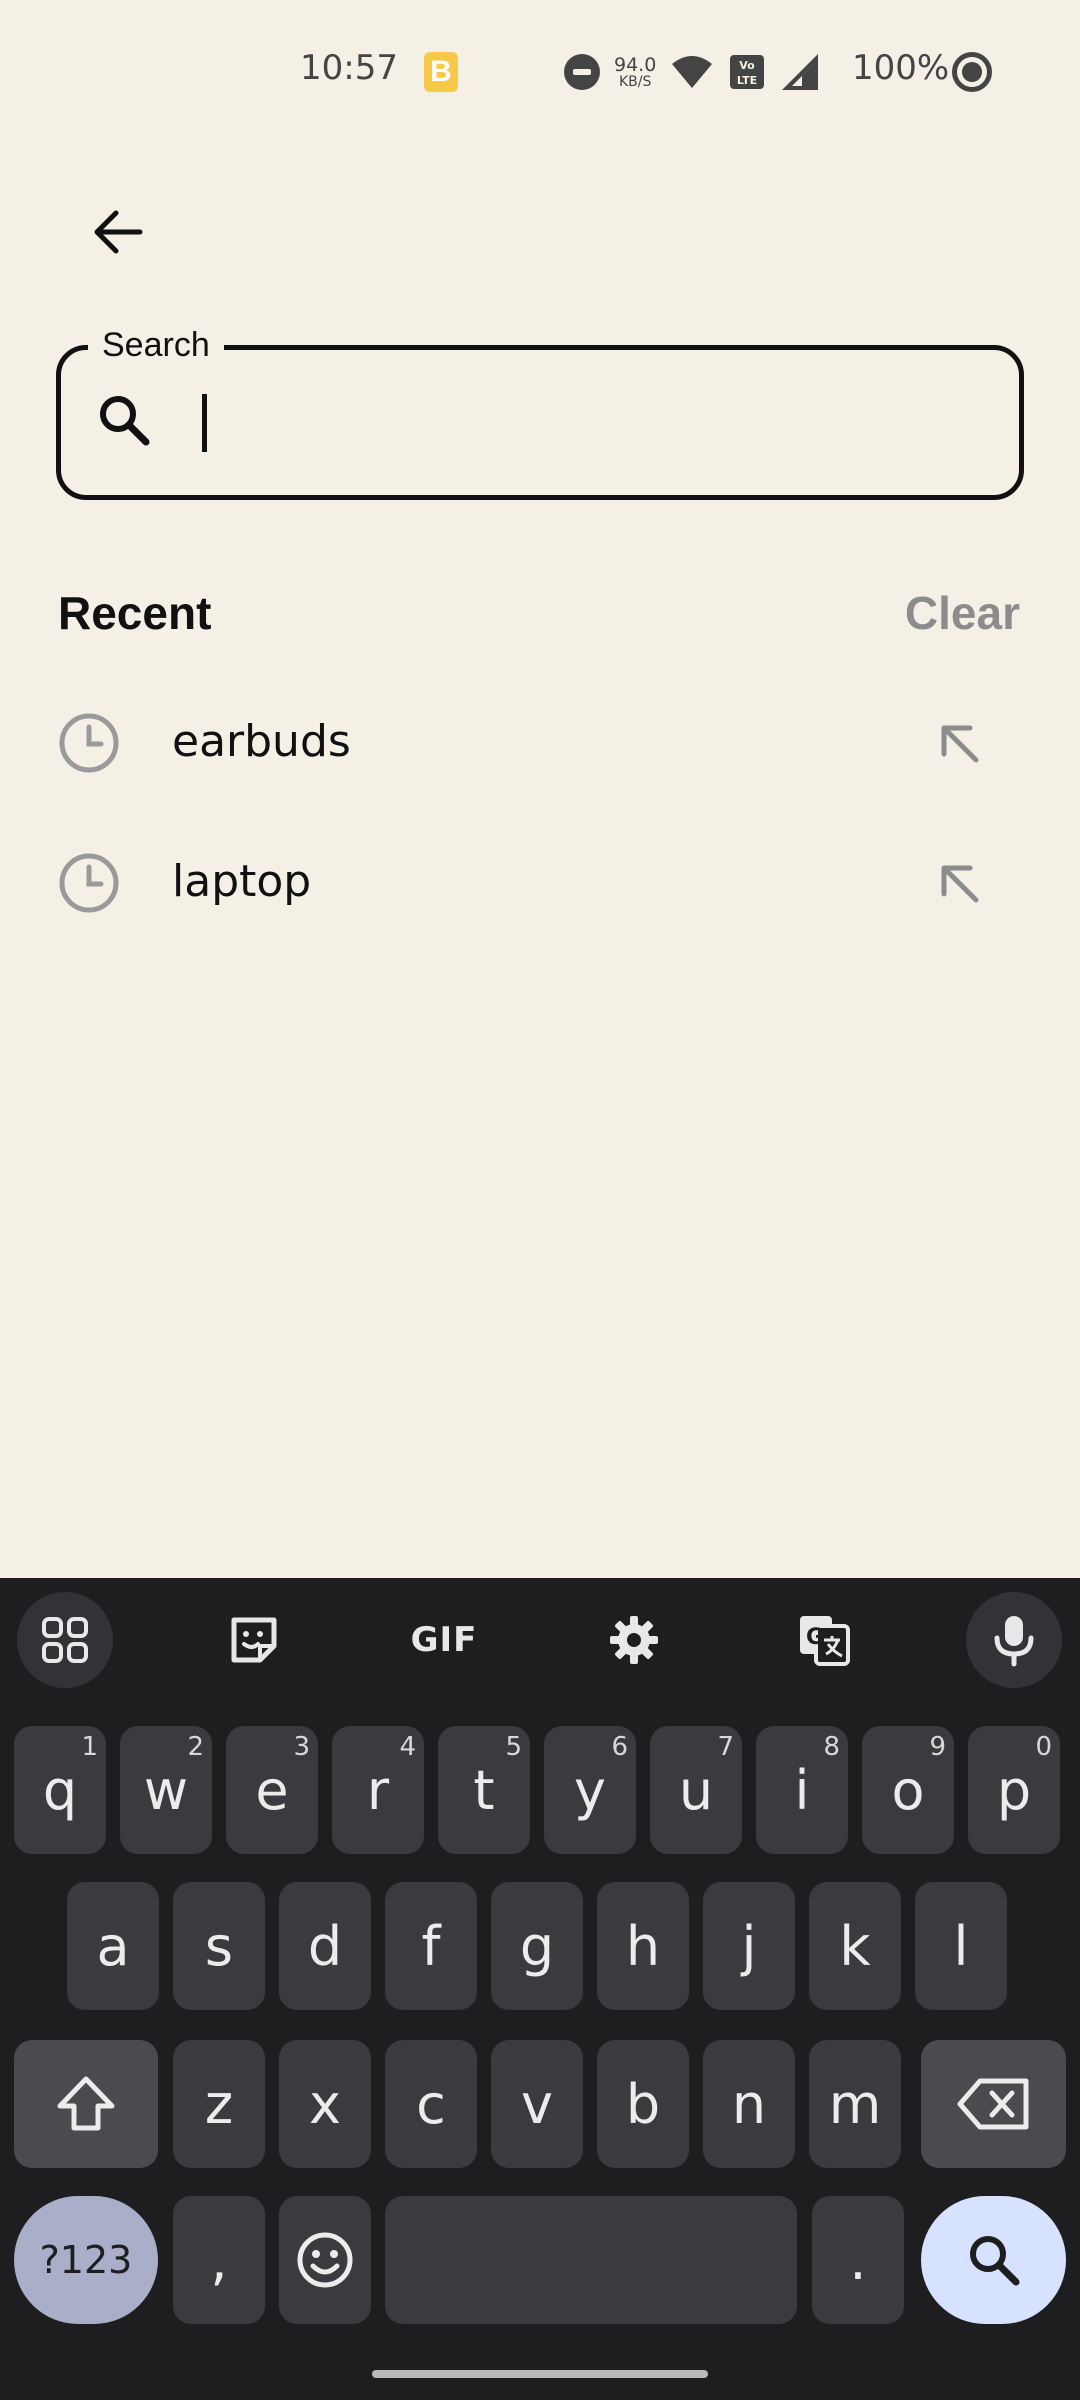 This screenshot has height=2400, width=1080. I want to click on key-x: x, so click(325, 2104).